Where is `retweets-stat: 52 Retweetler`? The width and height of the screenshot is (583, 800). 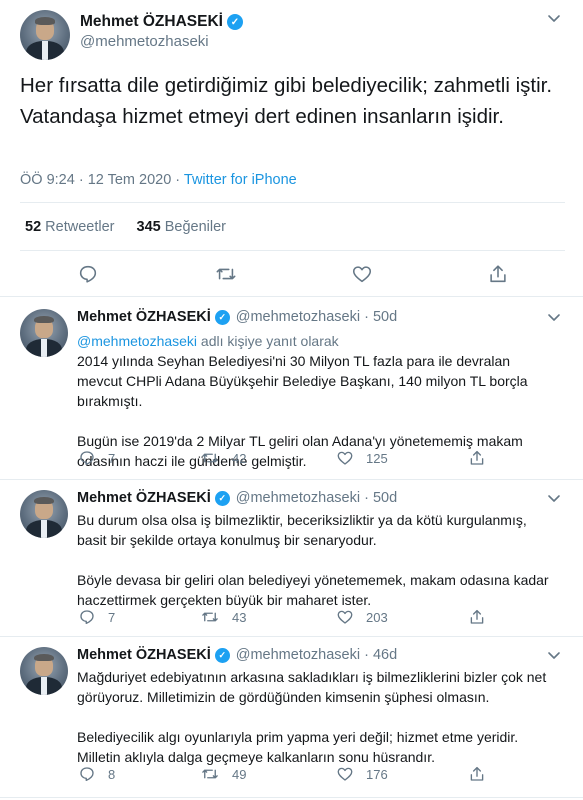 retweets-stat: 52 Retweetler is located at coordinates (69, 227).